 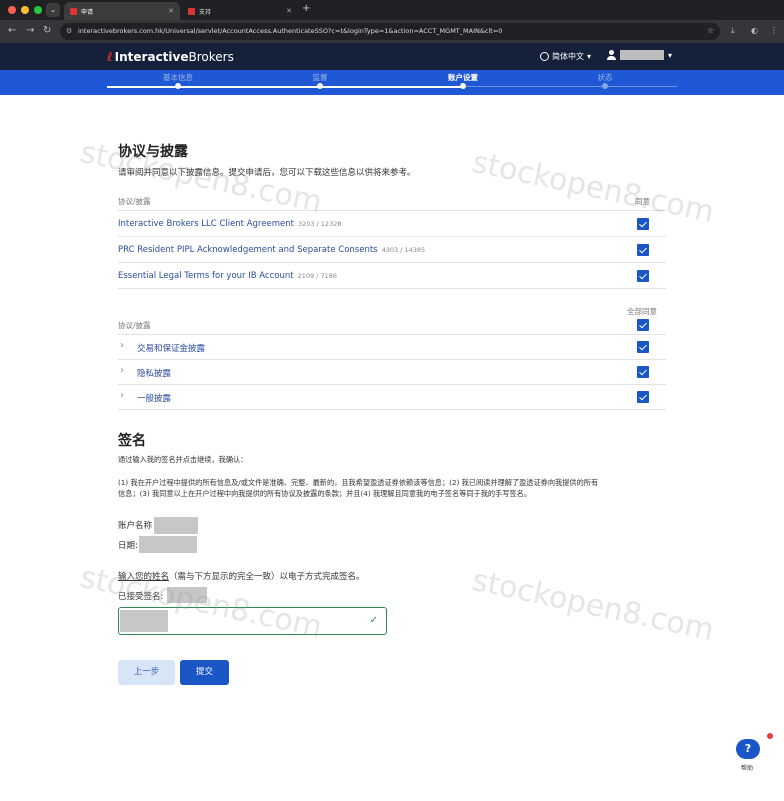 I want to click on signature-instruction: 输入您的姓名（需与下方显示的完全一致）以电子方式完成签名。, so click(x=241, y=577).